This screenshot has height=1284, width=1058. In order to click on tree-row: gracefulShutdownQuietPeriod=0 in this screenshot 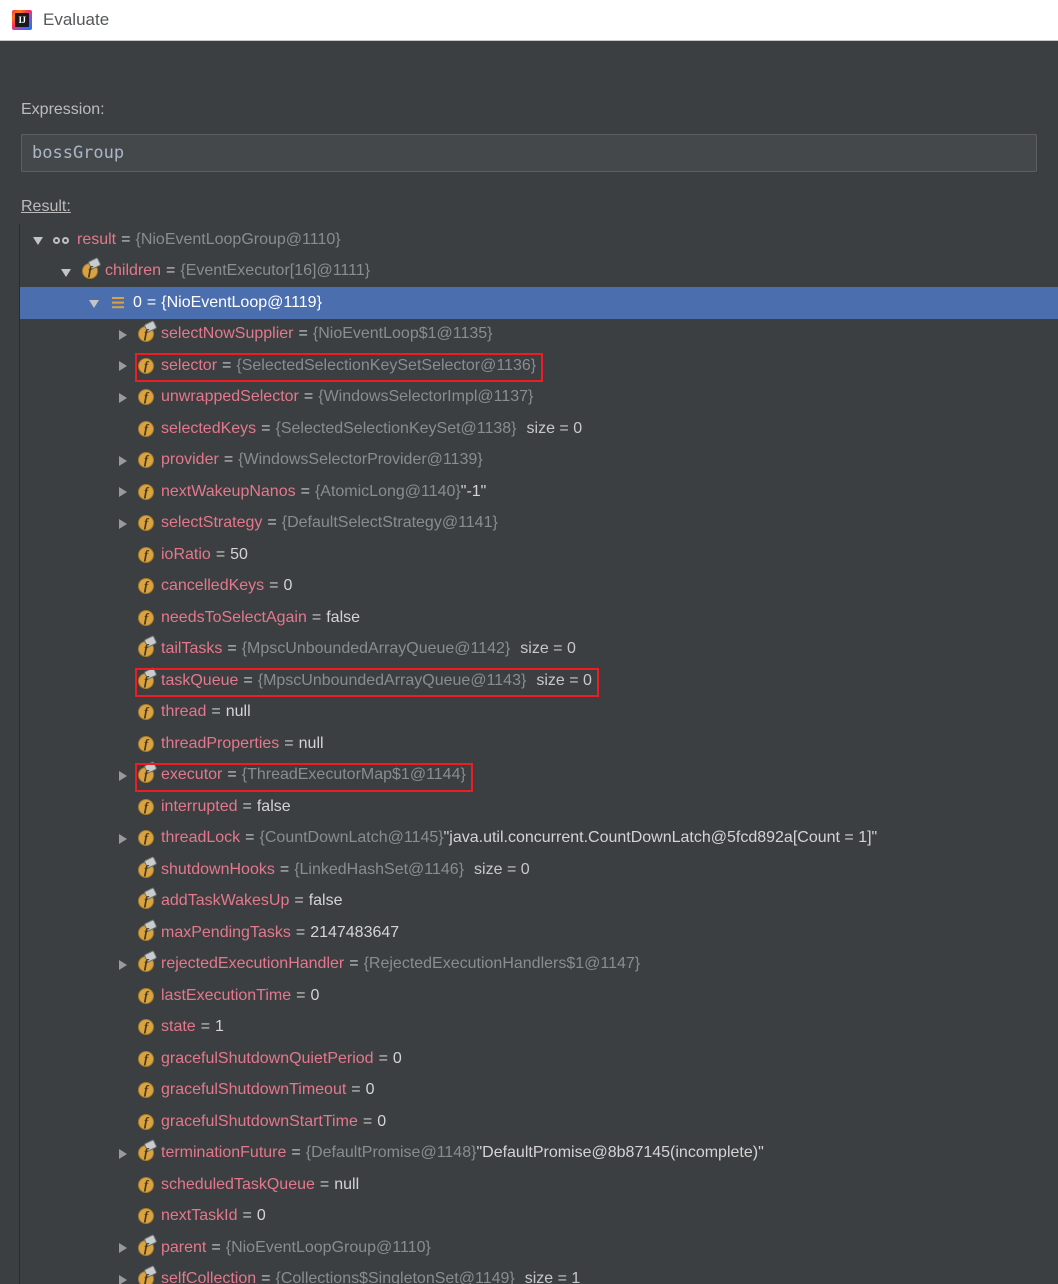, I will do `click(539, 1059)`.